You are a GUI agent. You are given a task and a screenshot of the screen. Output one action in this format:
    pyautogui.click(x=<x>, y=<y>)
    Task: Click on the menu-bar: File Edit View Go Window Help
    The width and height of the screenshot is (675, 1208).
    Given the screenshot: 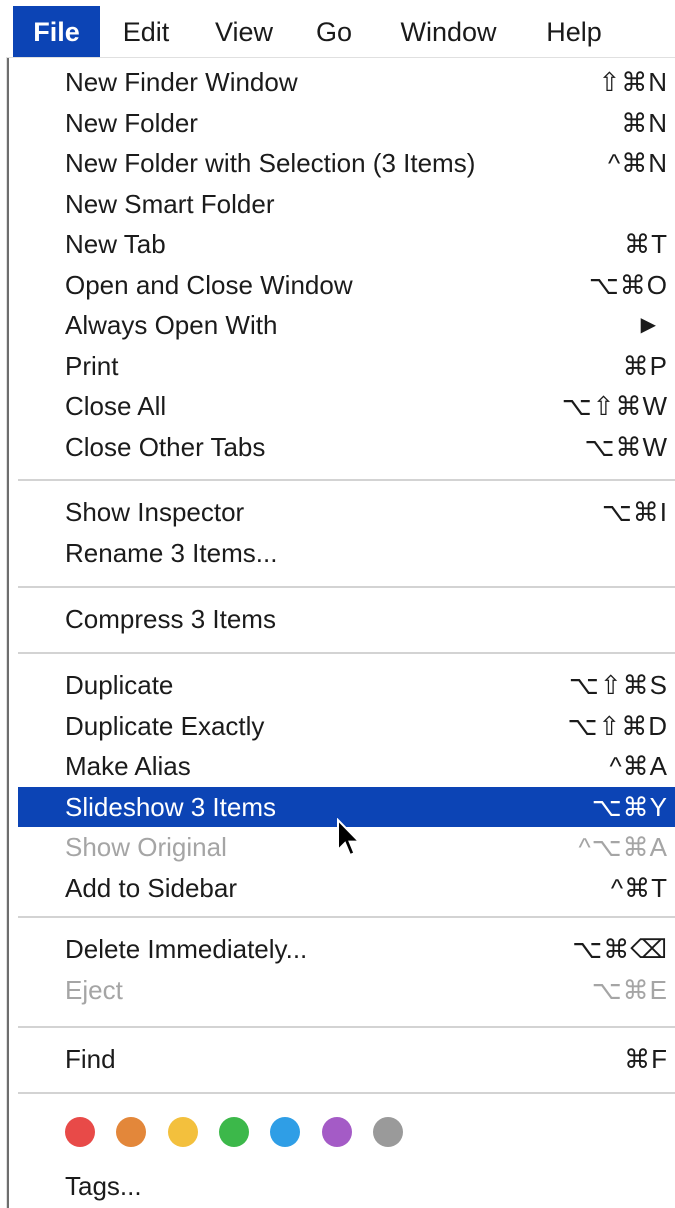 What is the action you would take?
    pyautogui.click(x=337, y=31)
    